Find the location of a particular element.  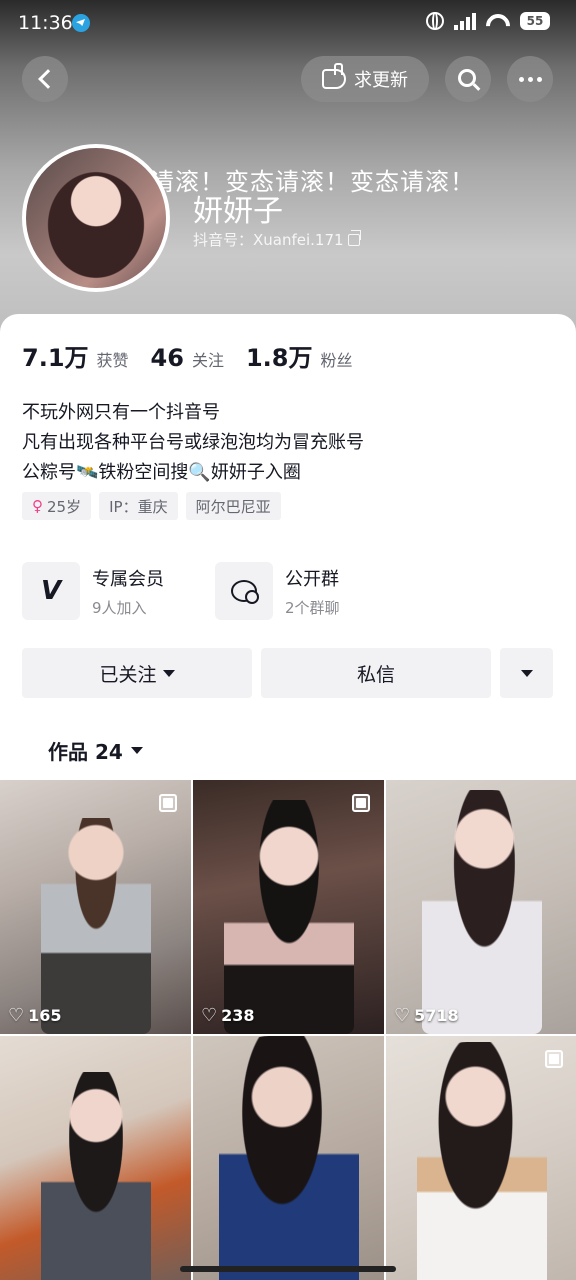

ip-tag-label: IP：重庆 is located at coordinates (138, 506).